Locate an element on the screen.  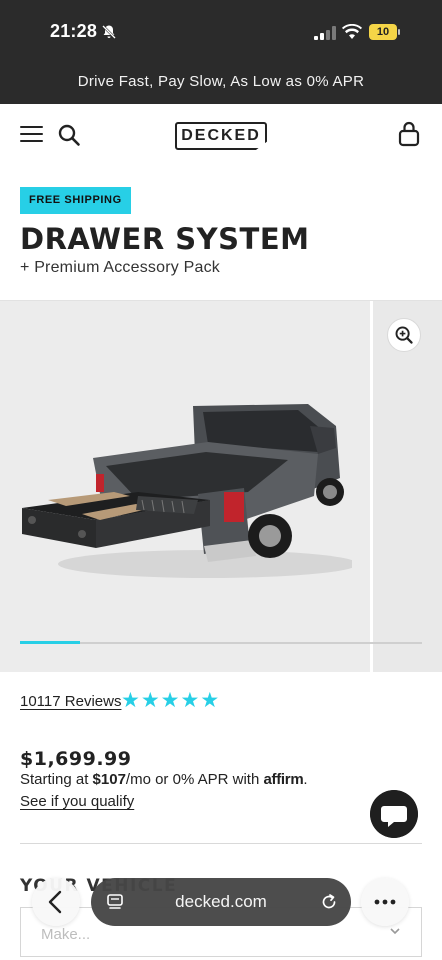
monthly-amount: $107 is located at coordinates (109, 779).